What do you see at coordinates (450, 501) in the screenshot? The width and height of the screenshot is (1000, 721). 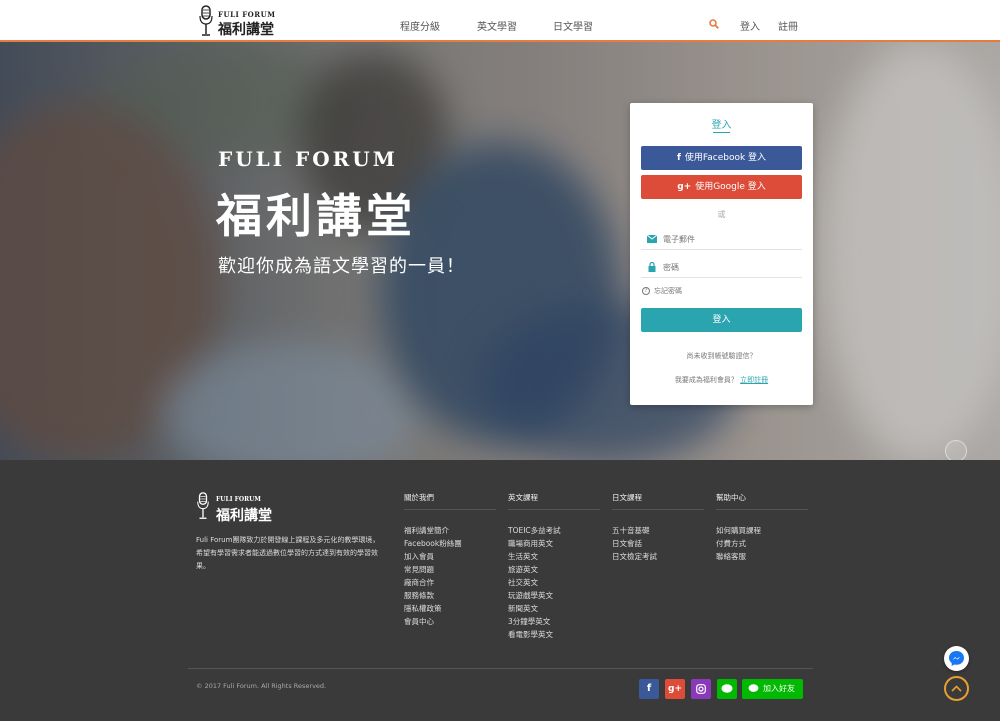 I see `footer-column-title: 關於我們` at bounding box center [450, 501].